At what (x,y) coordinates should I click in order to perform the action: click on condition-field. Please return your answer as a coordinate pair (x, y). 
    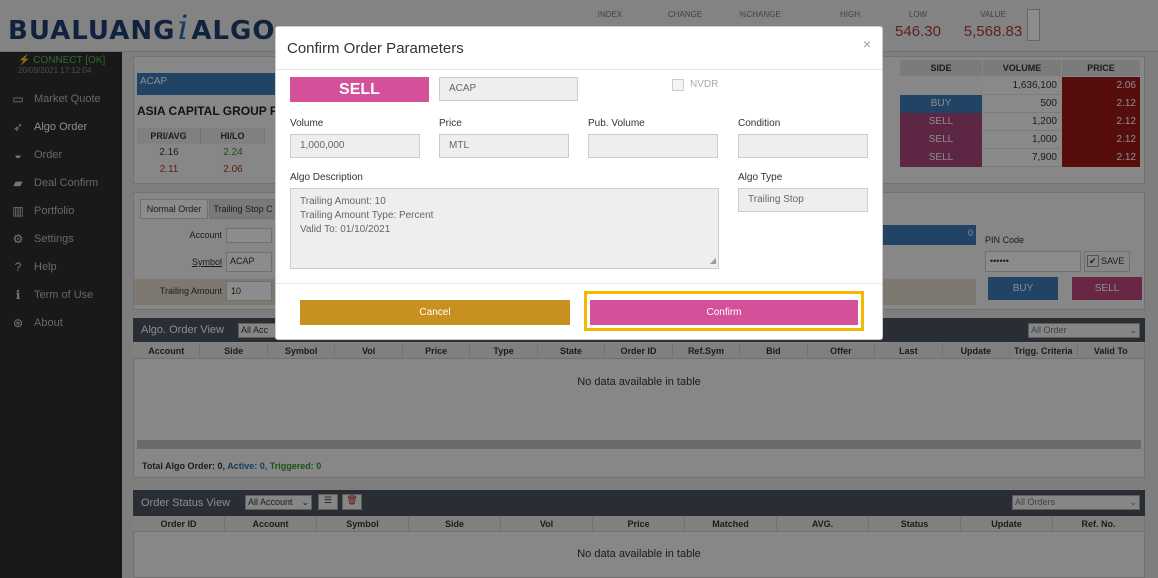
    Looking at the image, I should click on (803, 146).